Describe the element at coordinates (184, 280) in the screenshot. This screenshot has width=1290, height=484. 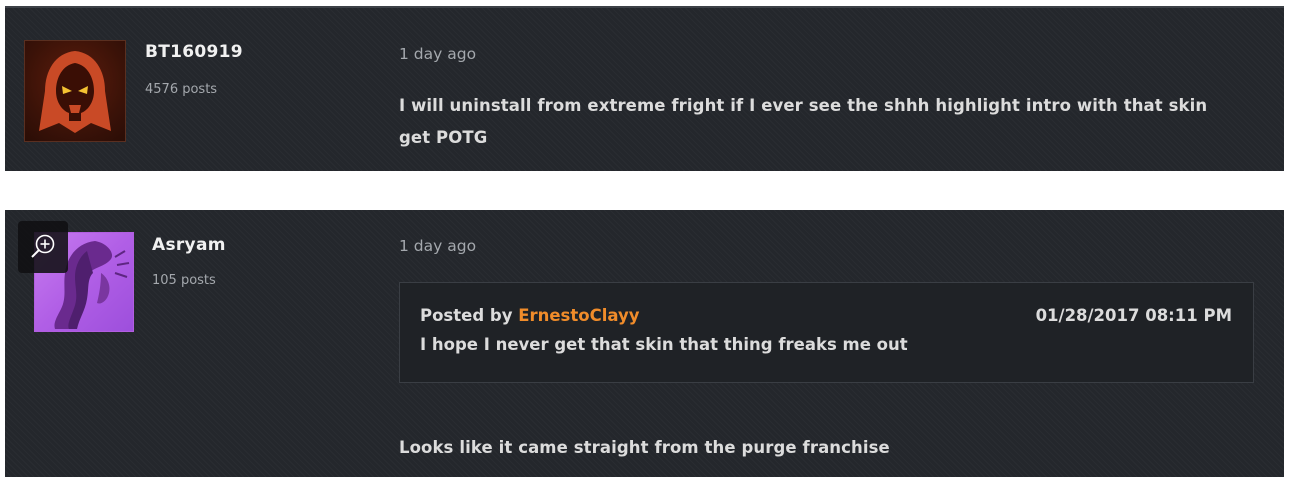
I see `post-count: 105 posts` at that location.